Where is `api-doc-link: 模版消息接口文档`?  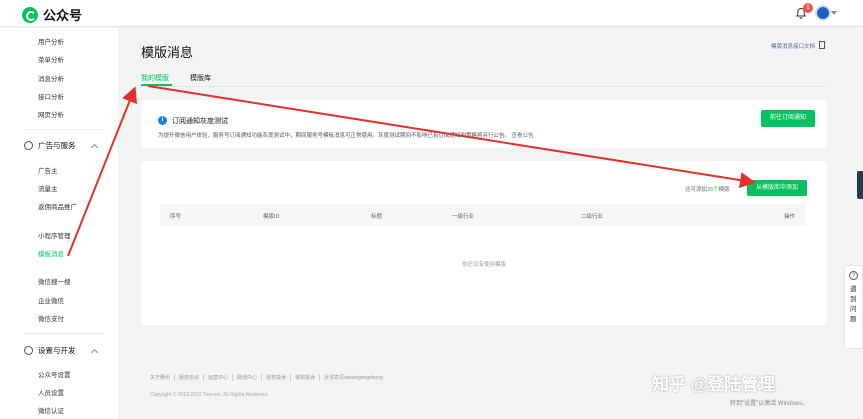 api-doc-link: 模版消息接口文档 is located at coordinates (793, 46).